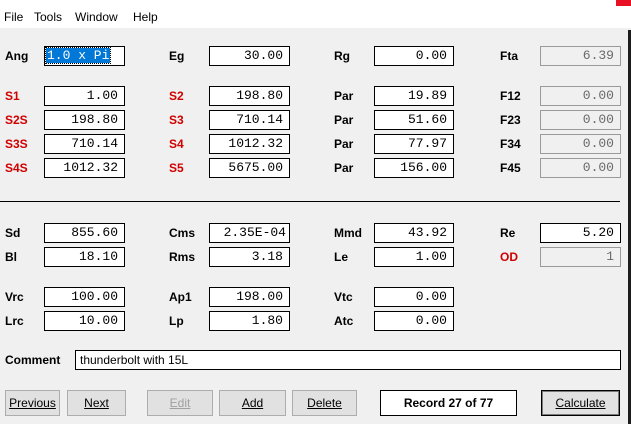 The width and height of the screenshot is (631, 424). Describe the element at coordinates (348, 360) in the screenshot. I see `comment-input: thunderbolt with 15L` at that location.